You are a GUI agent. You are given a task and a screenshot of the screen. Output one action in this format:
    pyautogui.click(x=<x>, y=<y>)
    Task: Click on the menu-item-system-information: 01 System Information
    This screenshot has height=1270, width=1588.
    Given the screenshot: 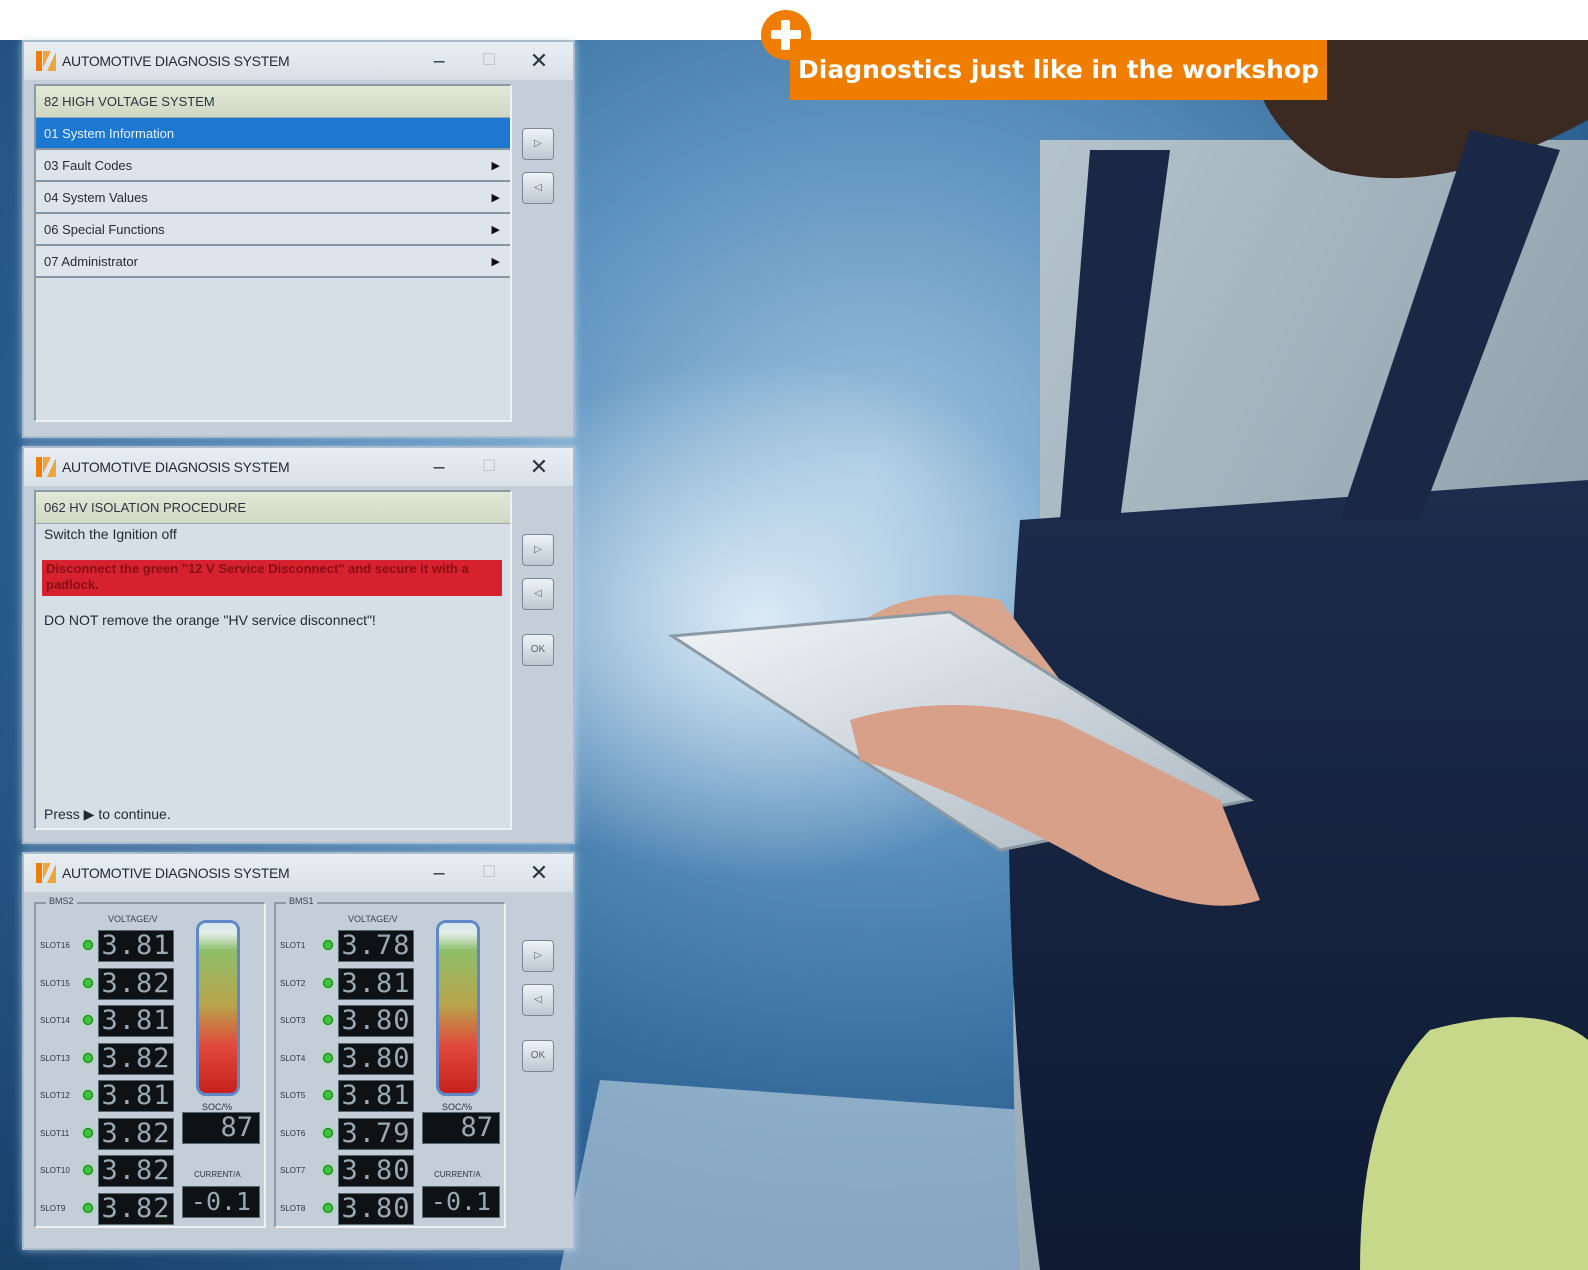 What is the action you would take?
    pyautogui.click(x=273, y=134)
    